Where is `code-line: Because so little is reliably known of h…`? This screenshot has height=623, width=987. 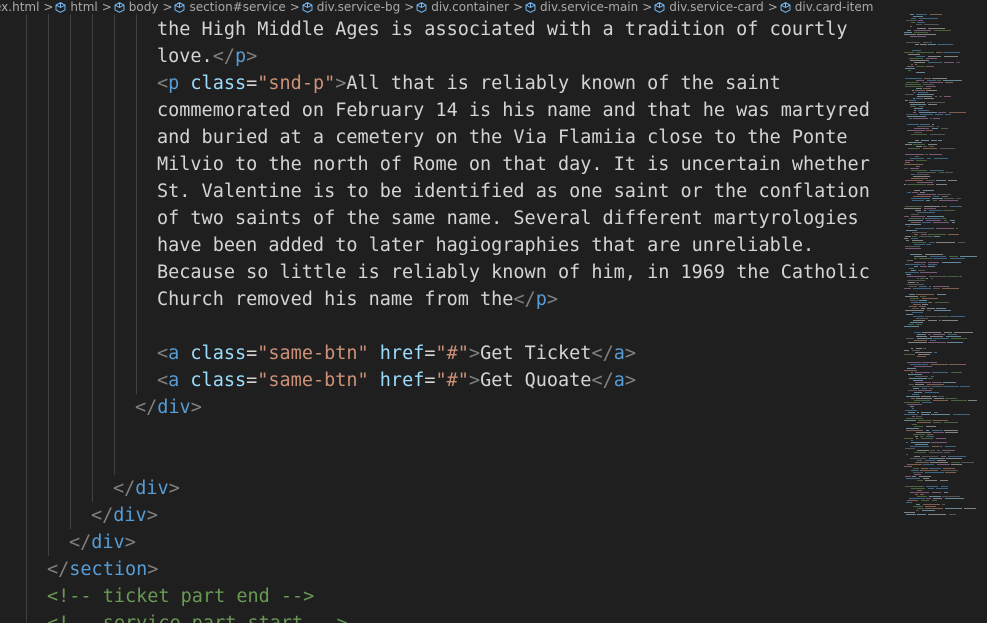
code-line: Because so little is reliably known of h… is located at coordinates (513, 272).